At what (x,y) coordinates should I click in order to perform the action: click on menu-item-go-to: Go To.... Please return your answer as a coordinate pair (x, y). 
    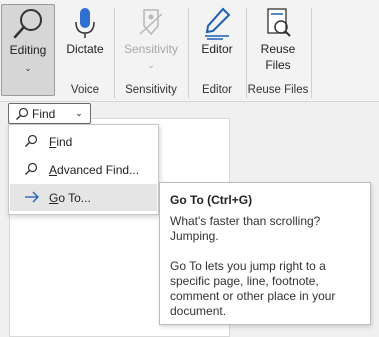
    Looking at the image, I should click on (83, 197).